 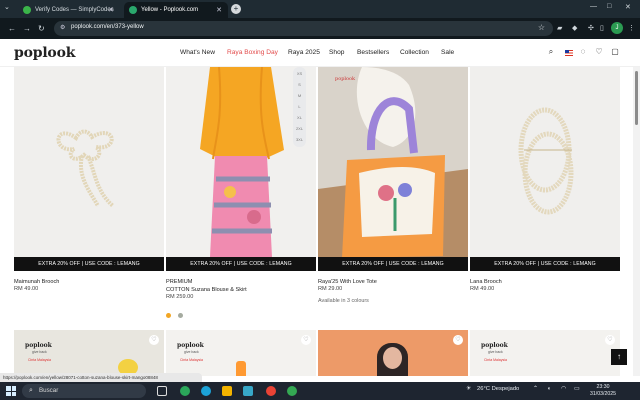 What do you see at coordinates (593, 6) in the screenshot?
I see `minimize-icon: —` at bounding box center [593, 6].